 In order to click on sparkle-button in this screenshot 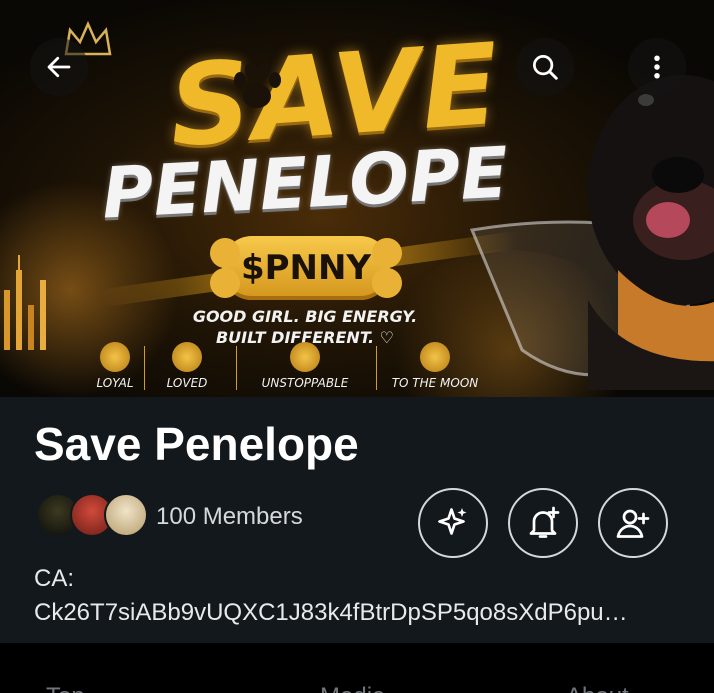, I will do `click(453, 523)`.